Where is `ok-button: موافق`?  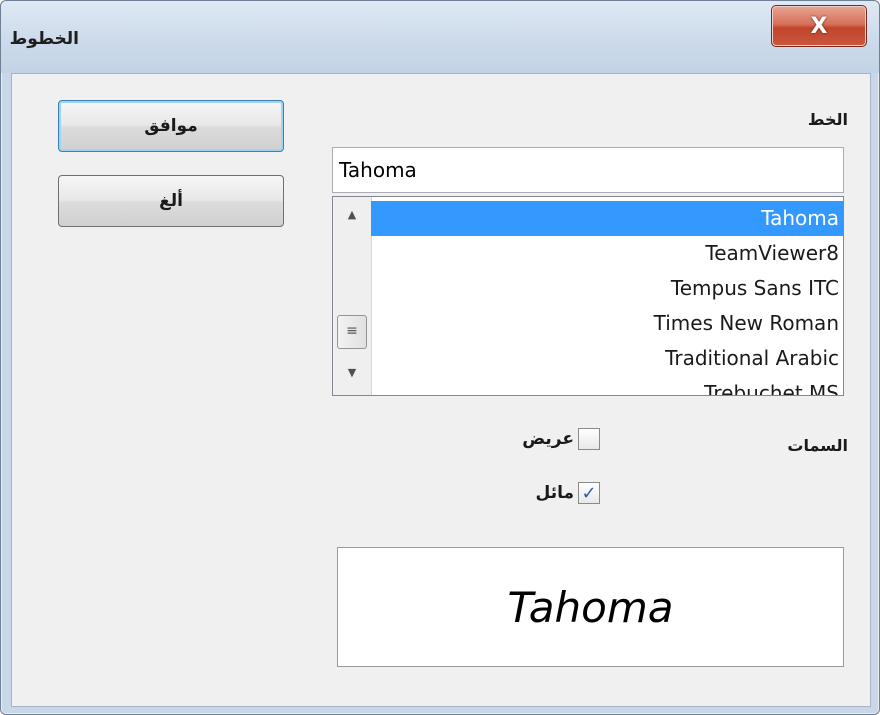
ok-button: موافق is located at coordinates (171, 126).